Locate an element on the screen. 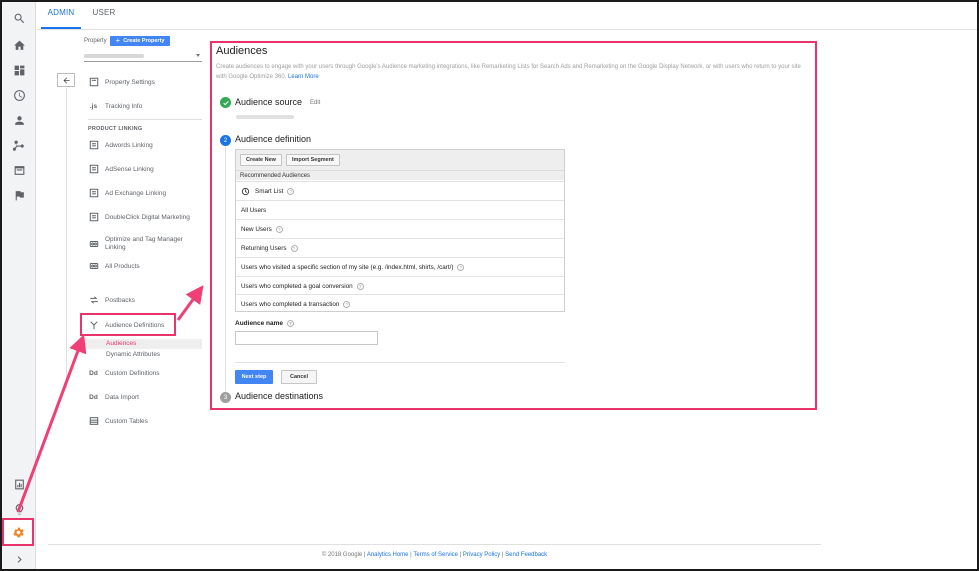  nav-label: Data Import is located at coordinates (122, 397).